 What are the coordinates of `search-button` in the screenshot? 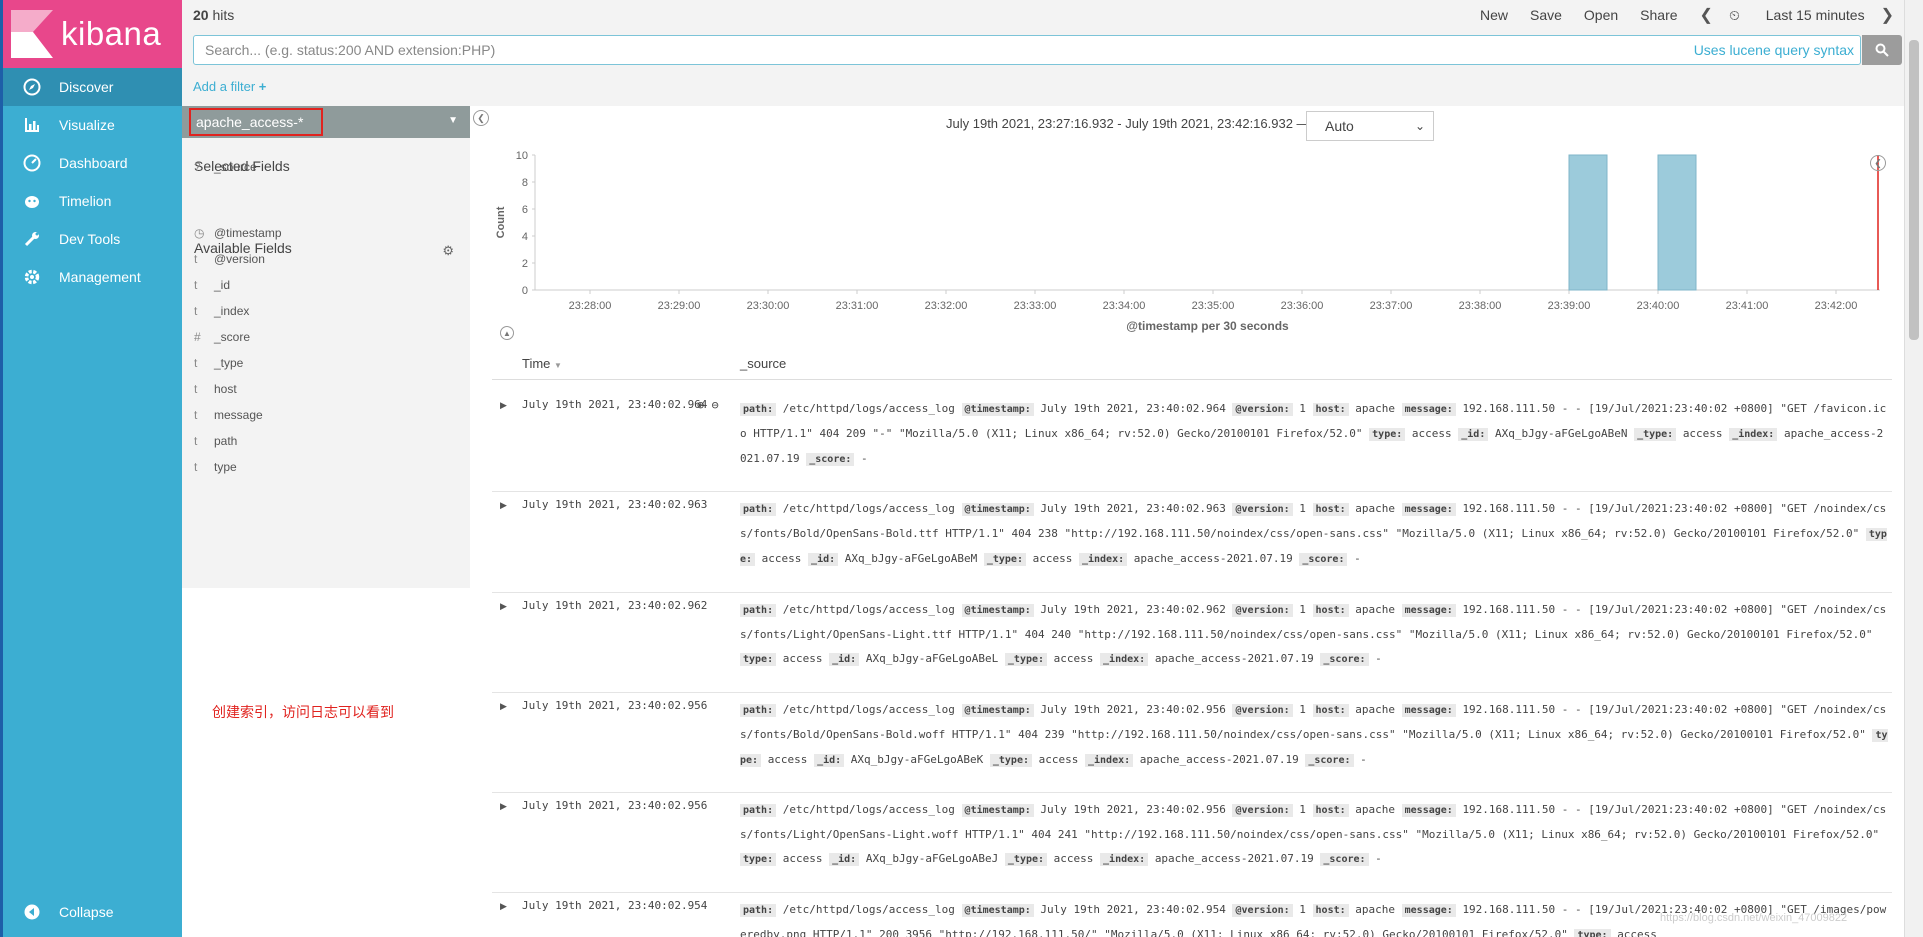 It's located at (1882, 50).